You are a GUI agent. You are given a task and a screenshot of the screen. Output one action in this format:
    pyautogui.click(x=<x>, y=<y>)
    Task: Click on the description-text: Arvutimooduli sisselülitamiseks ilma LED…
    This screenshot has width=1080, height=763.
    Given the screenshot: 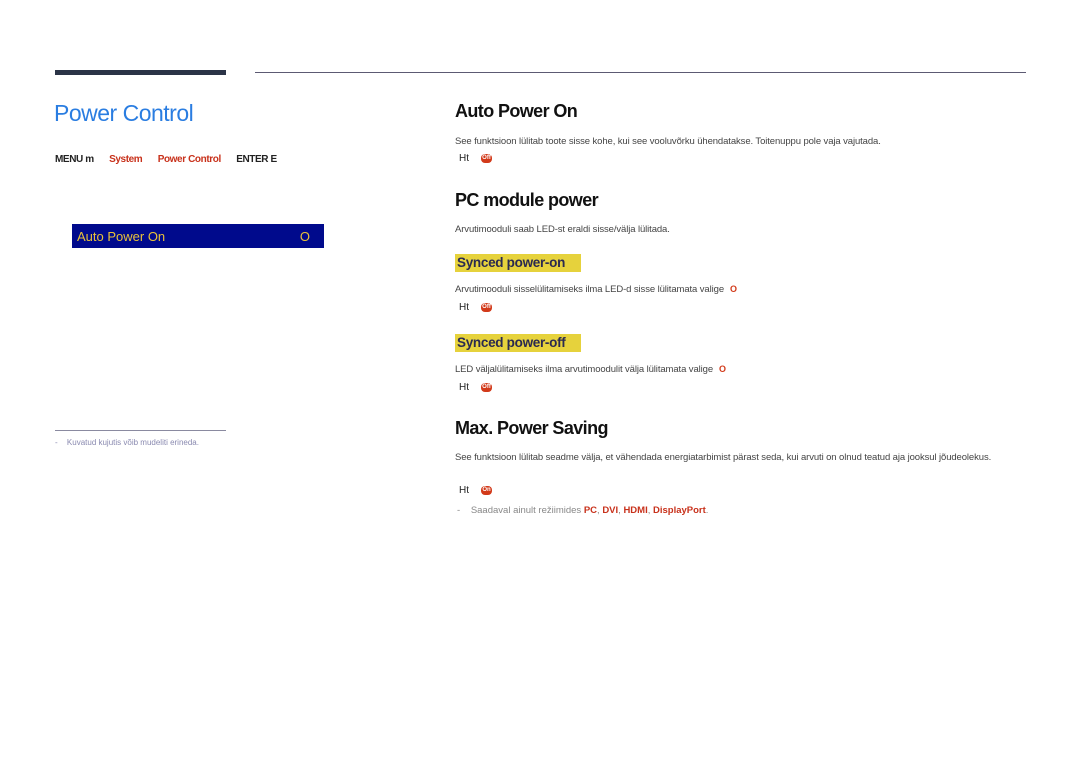 What is the action you would take?
    pyautogui.click(x=589, y=289)
    